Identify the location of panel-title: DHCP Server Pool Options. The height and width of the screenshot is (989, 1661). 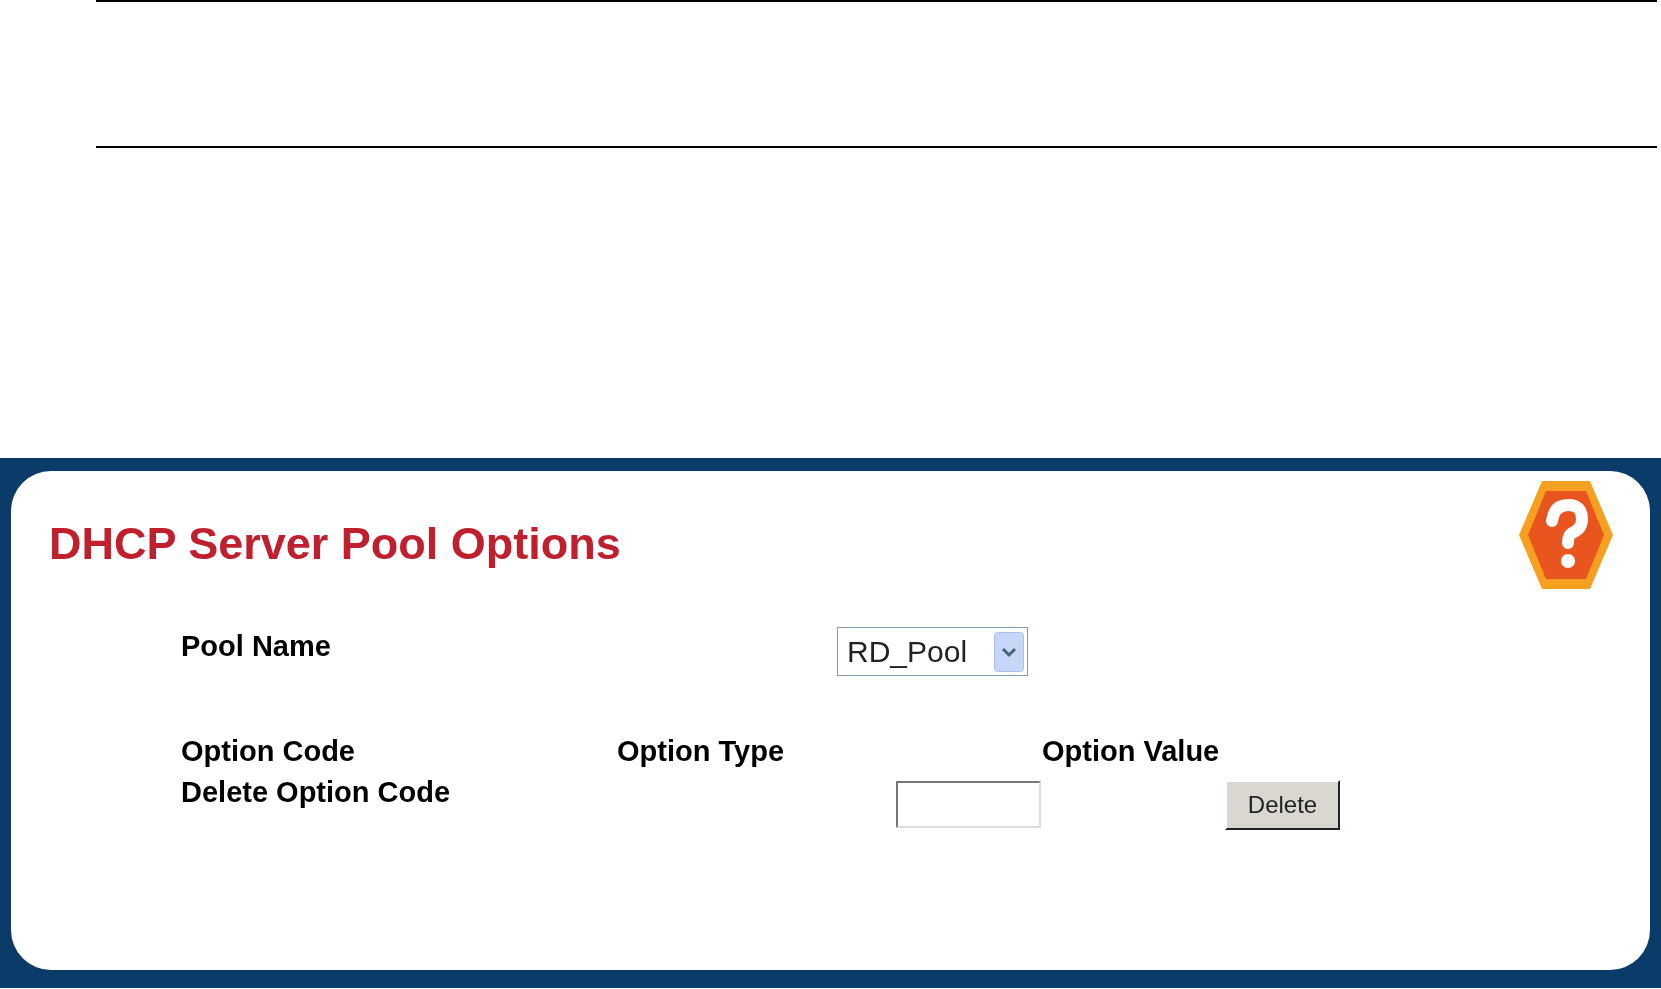
(335, 543).